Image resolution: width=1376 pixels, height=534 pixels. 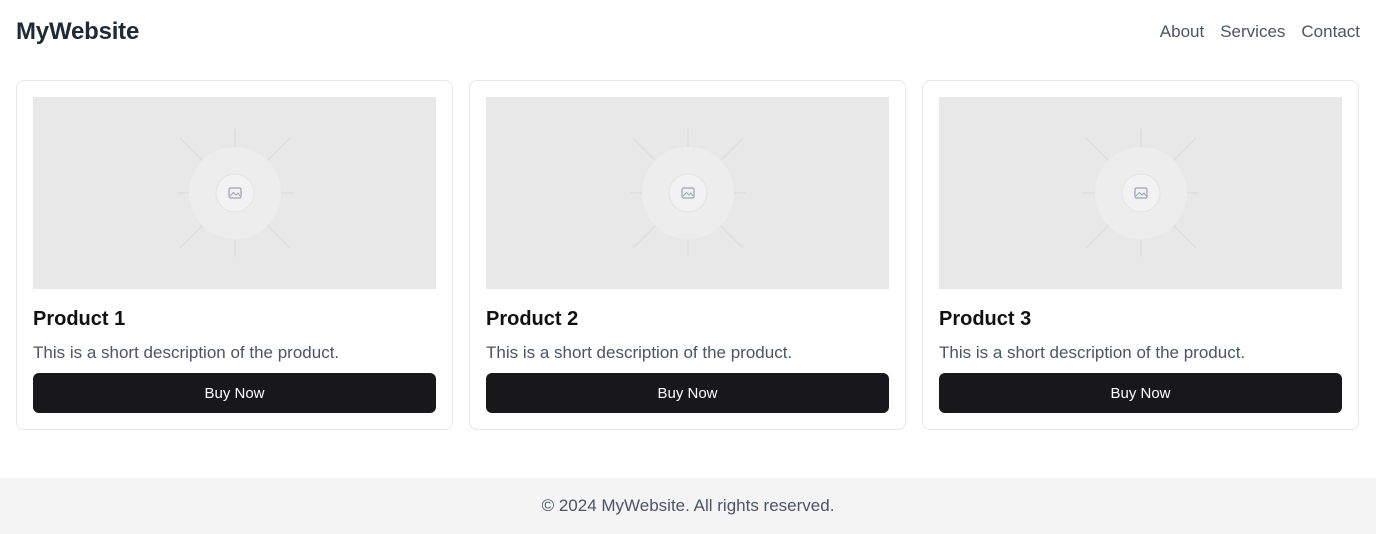 I want to click on site-footer: © 2024 MyWebsite. All rights reserved., so click(x=688, y=506).